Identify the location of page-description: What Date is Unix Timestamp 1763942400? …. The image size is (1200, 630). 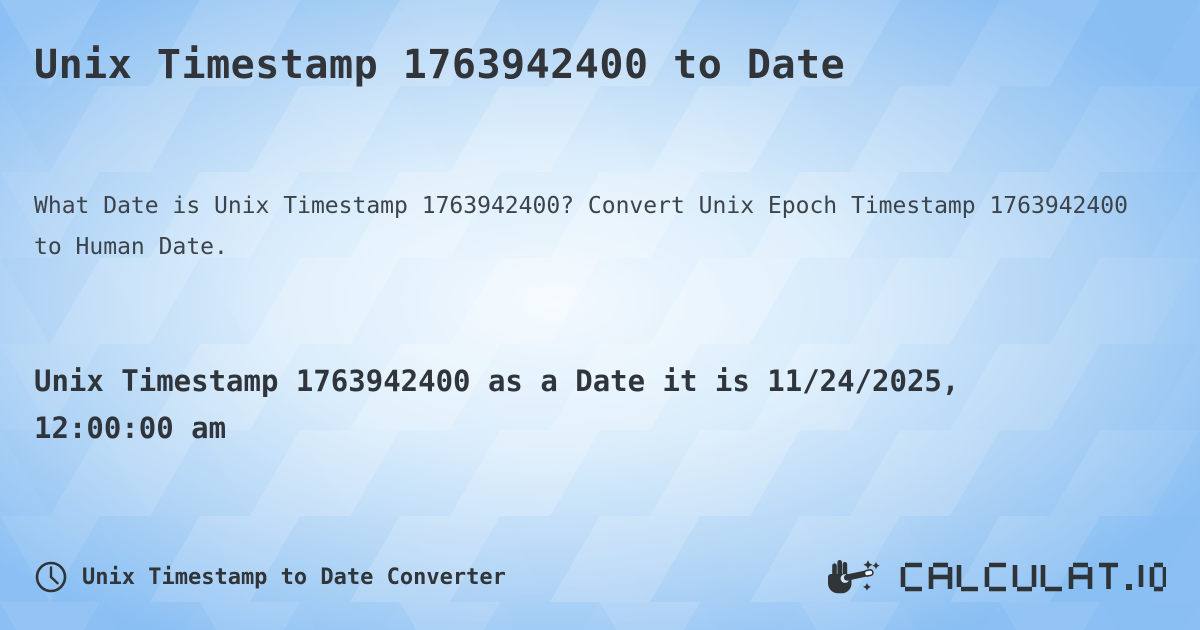
(581, 226).